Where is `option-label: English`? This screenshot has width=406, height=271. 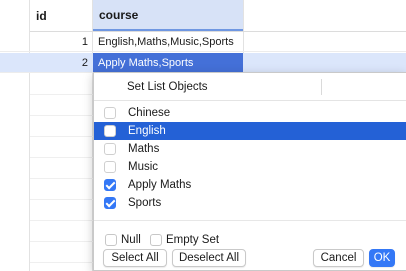
option-label: English is located at coordinates (147, 131).